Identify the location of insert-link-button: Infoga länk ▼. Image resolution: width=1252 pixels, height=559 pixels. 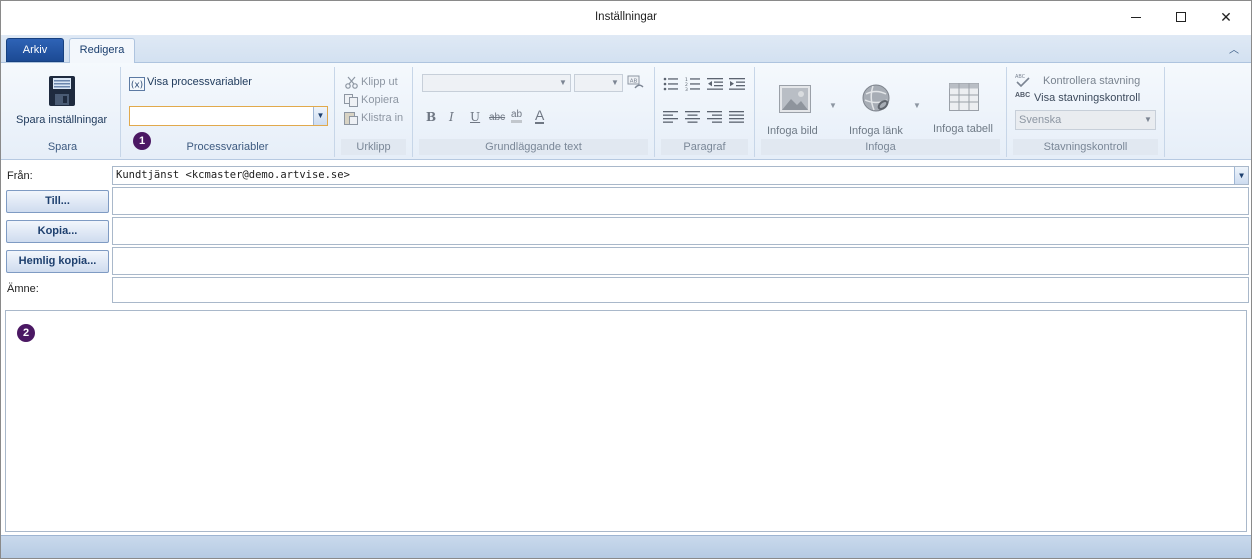
(885, 108).